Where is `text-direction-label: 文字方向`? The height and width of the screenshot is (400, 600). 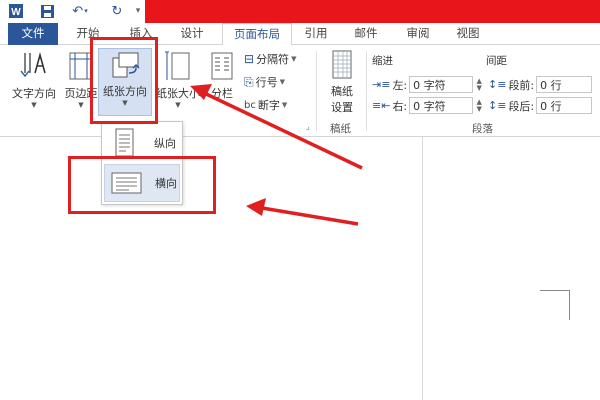
text-direction-label: 文字方向 is located at coordinates (34, 93).